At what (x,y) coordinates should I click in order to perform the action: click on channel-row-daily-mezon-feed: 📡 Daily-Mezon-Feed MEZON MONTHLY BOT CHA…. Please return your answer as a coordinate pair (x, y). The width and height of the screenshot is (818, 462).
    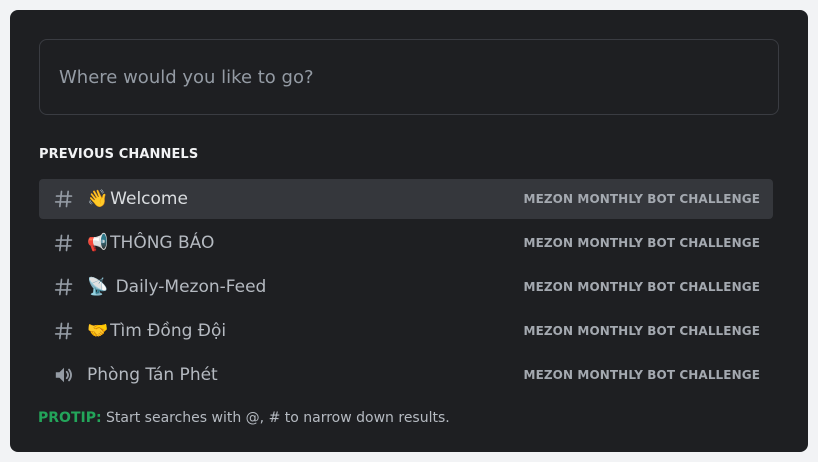
    Looking at the image, I should click on (406, 287).